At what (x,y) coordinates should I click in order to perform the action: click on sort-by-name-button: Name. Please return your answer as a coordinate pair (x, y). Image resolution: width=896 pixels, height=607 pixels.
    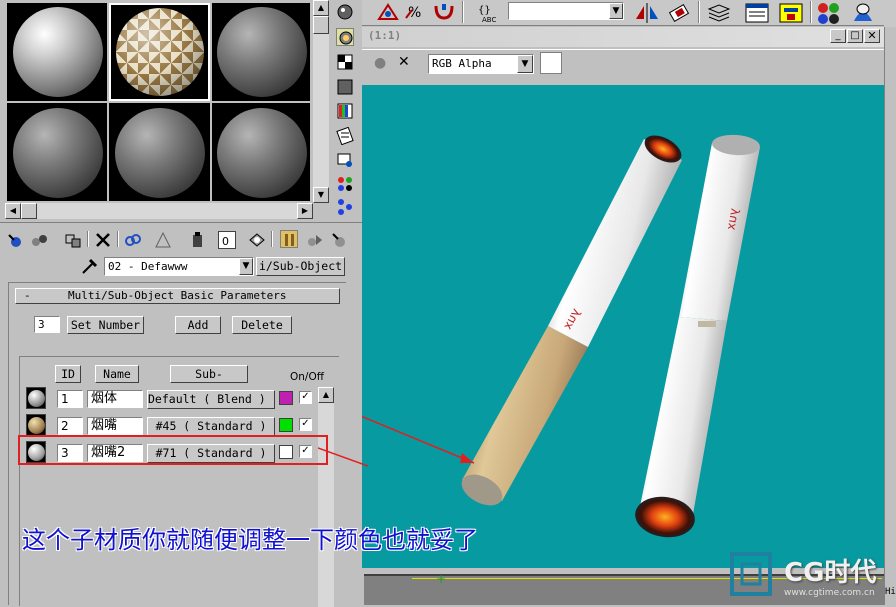
    Looking at the image, I should click on (117, 374).